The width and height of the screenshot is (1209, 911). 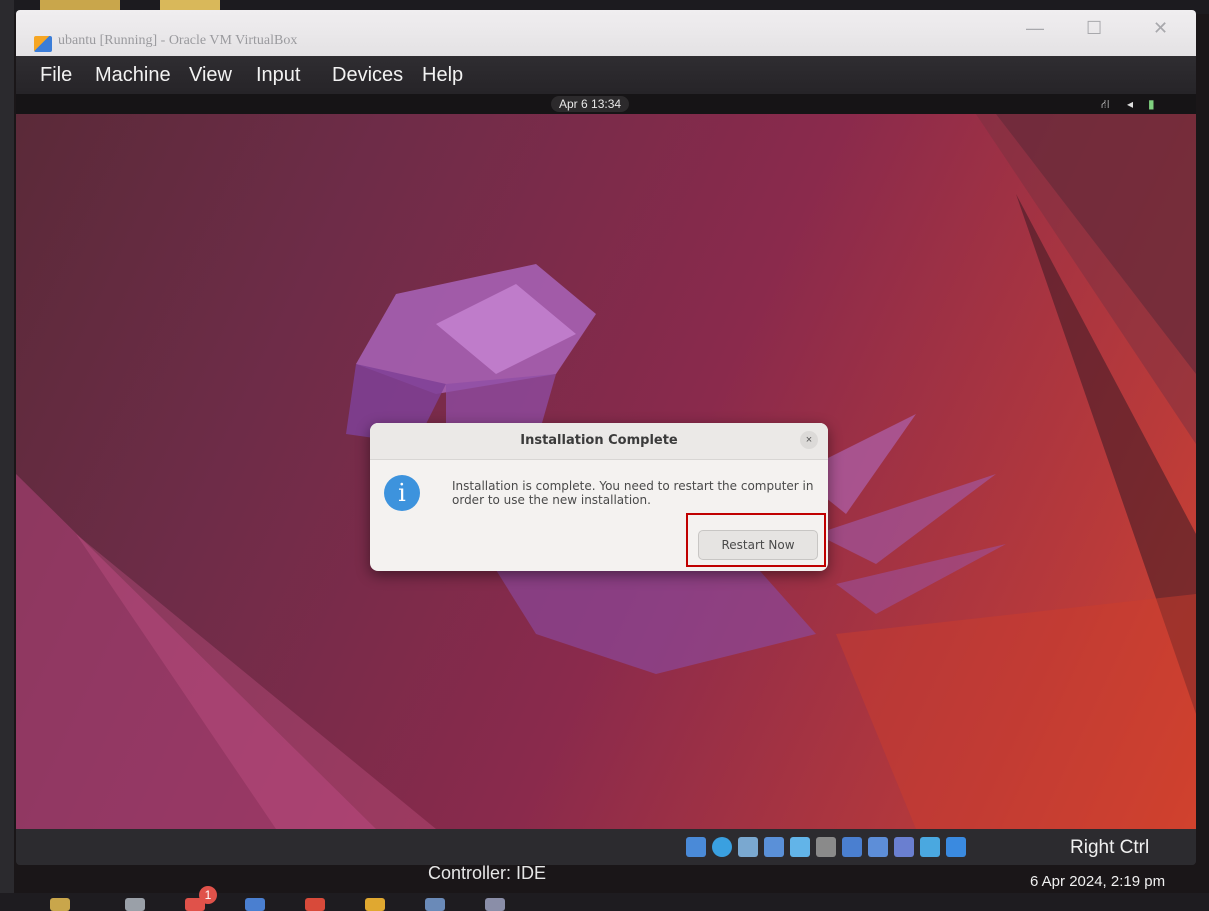 What do you see at coordinates (178, 40) in the screenshot?
I see `window-title: ubantu [Running] - Oracle VM VirtualBox` at bounding box center [178, 40].